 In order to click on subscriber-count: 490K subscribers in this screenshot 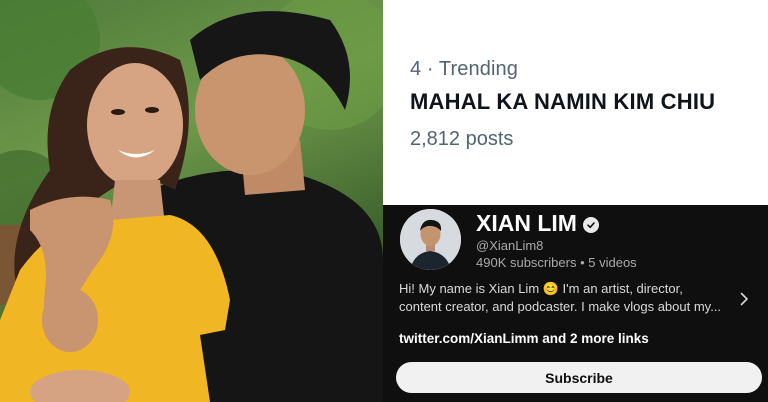, I will do `click(526, 262)`.